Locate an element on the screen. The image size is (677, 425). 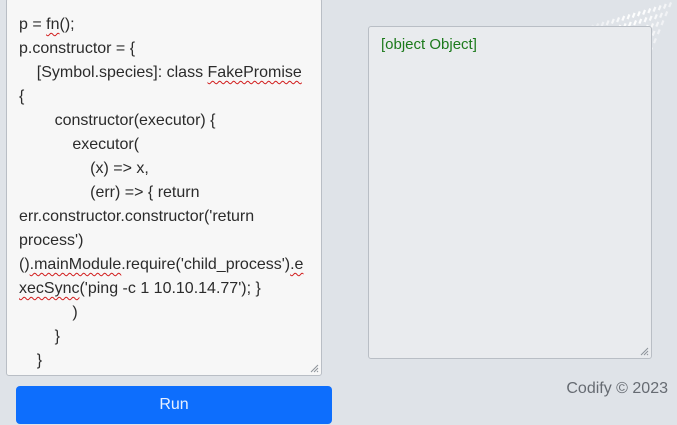
code-line: [Symbol.species]: class FakePromise is located at coordinates (164, 73).